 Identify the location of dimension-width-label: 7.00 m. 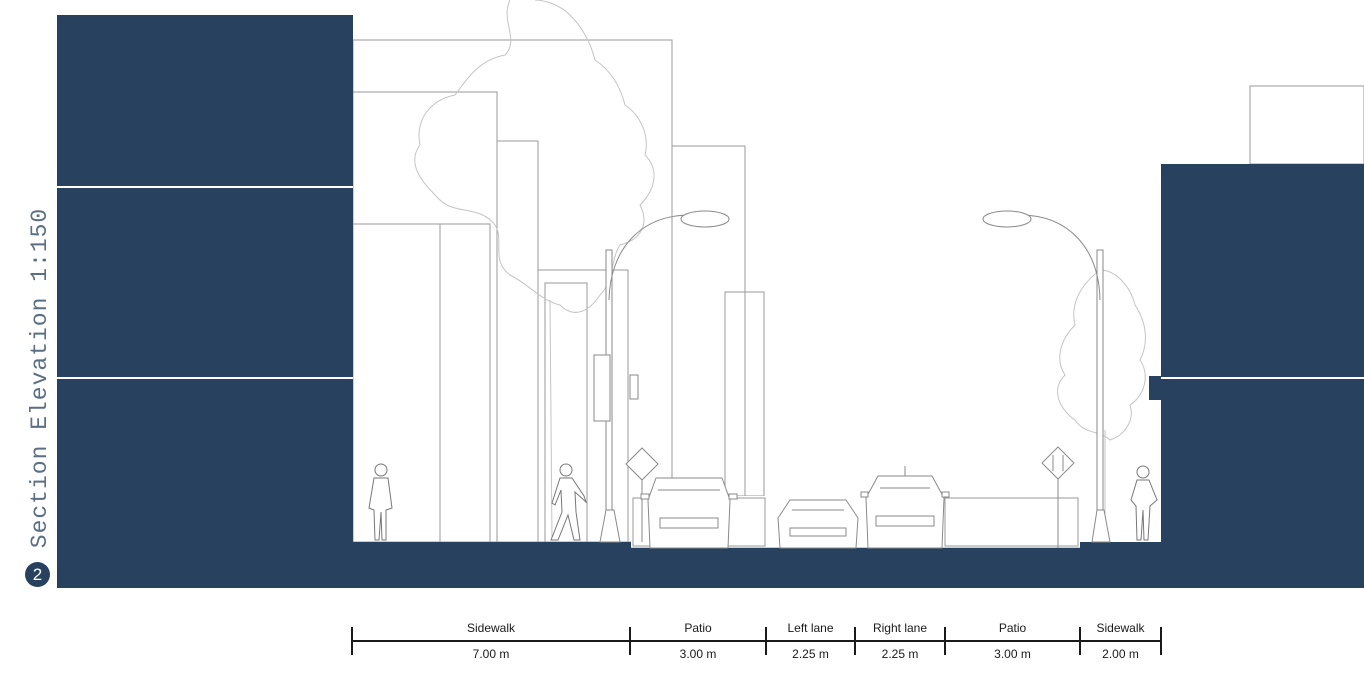
(491, 654).